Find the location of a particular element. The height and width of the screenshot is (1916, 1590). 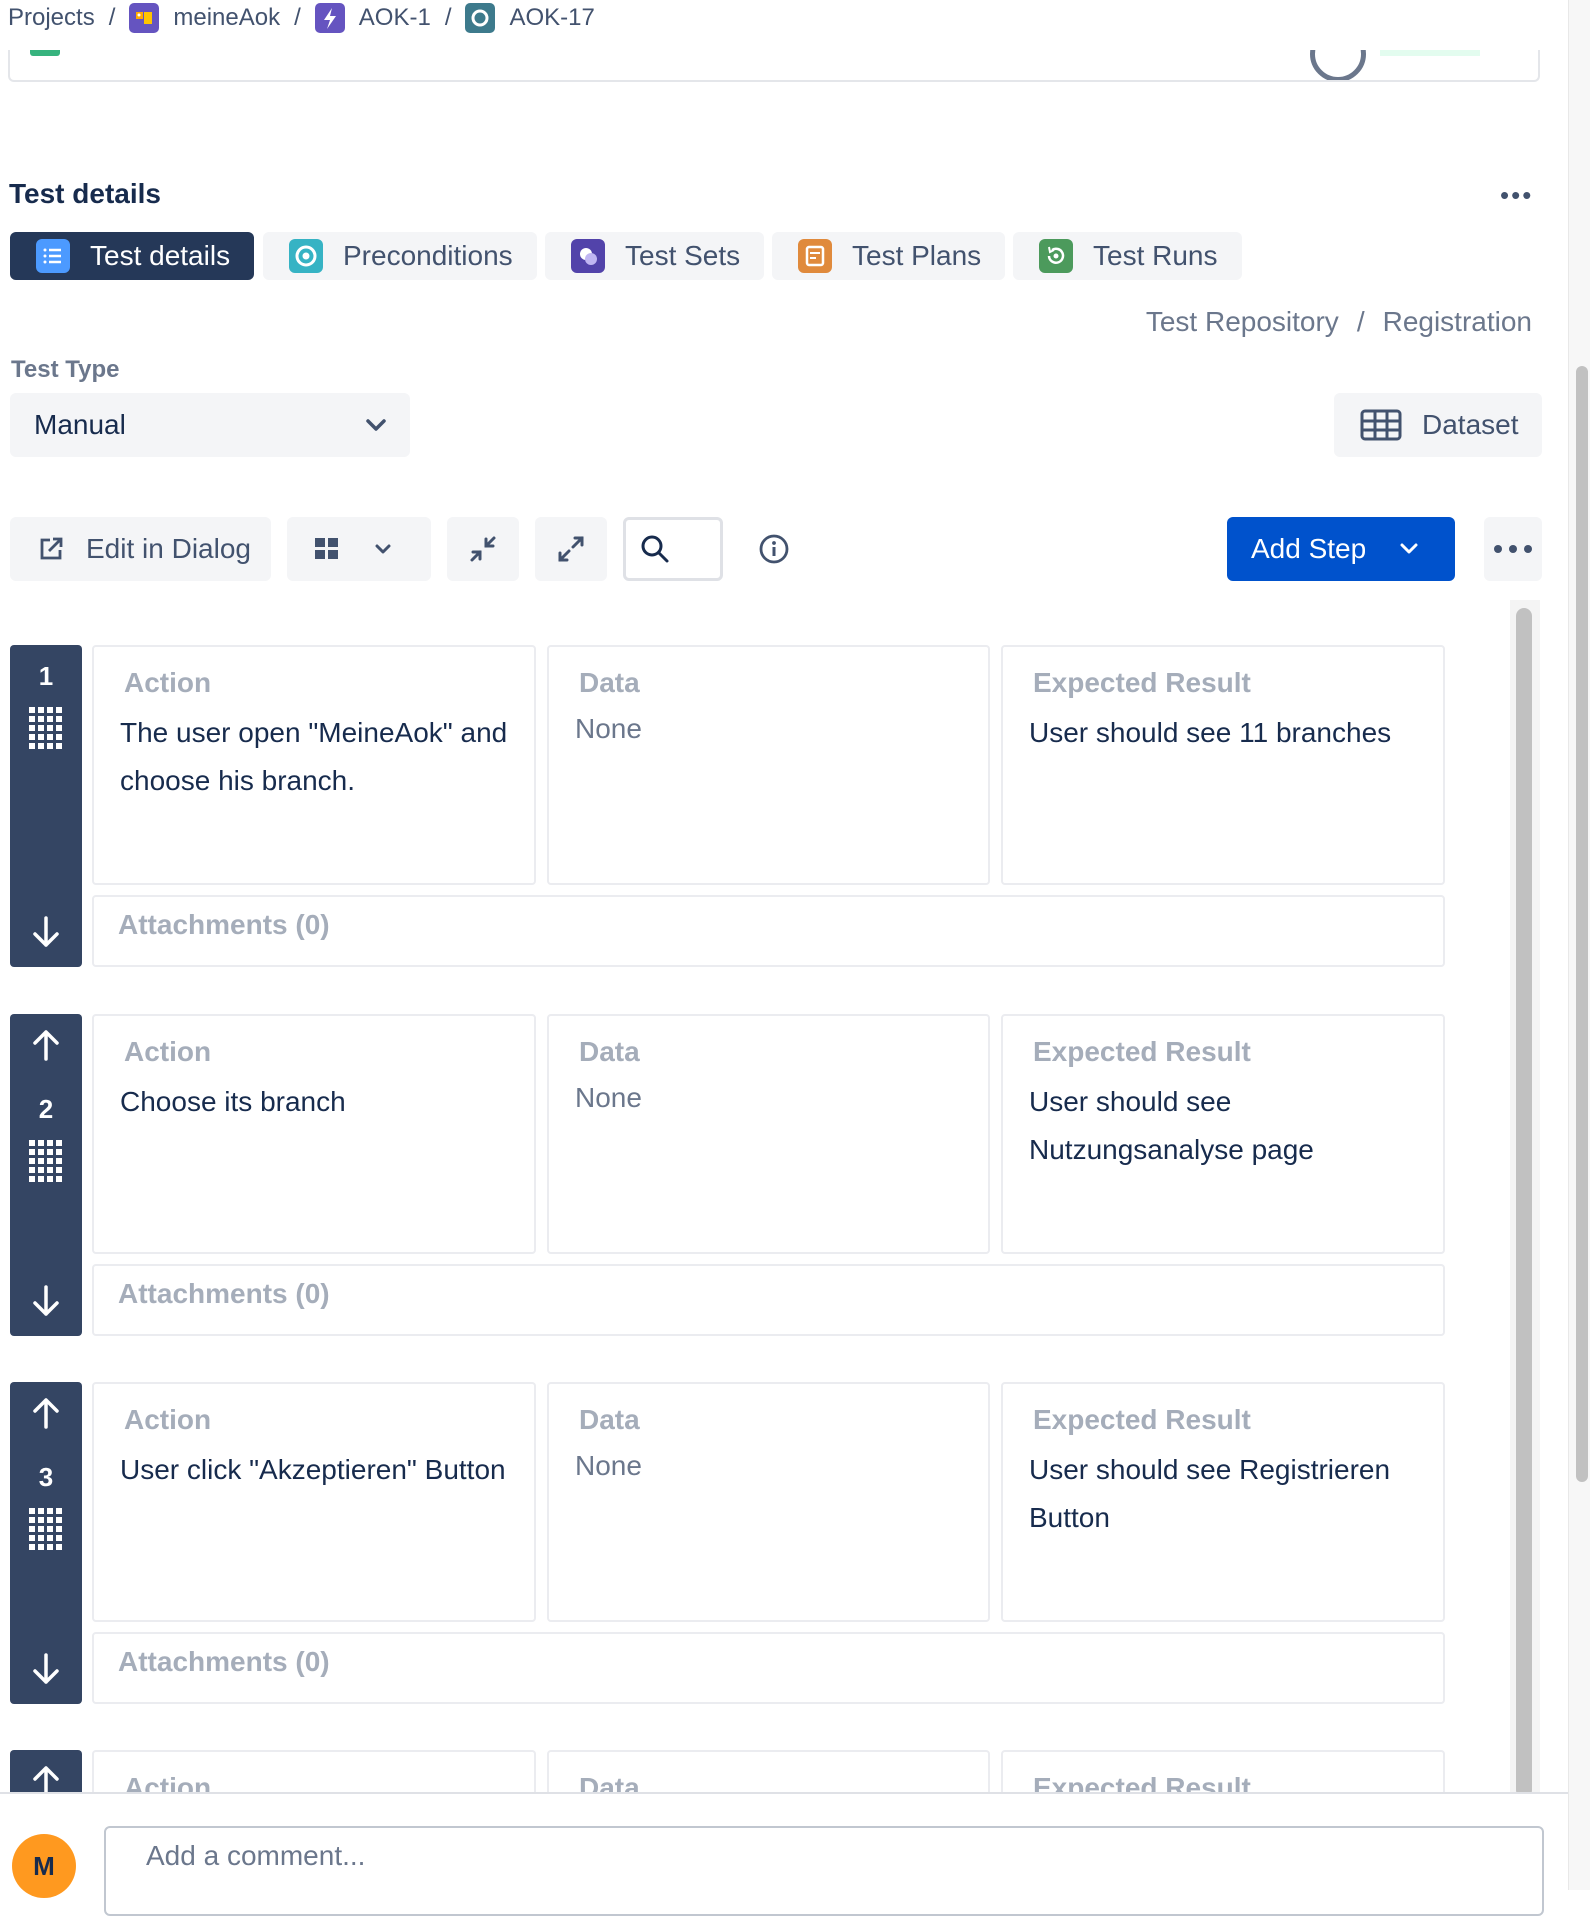

step-rail: 2 is located at coordinates (46, 1175).